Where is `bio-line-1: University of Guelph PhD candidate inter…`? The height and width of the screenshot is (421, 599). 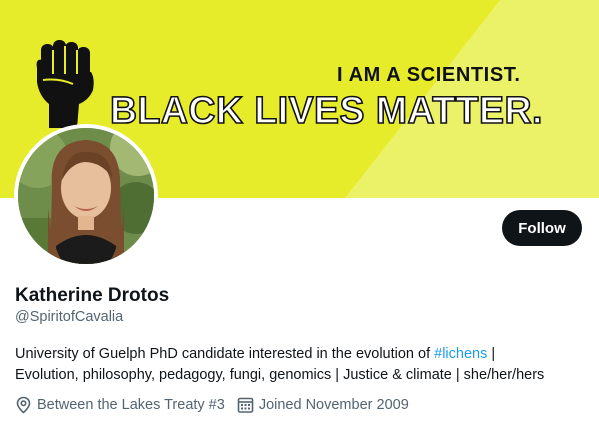 bio-line-1: University of Guelph PhD candidate inter… is located at coordinates (302, 354).